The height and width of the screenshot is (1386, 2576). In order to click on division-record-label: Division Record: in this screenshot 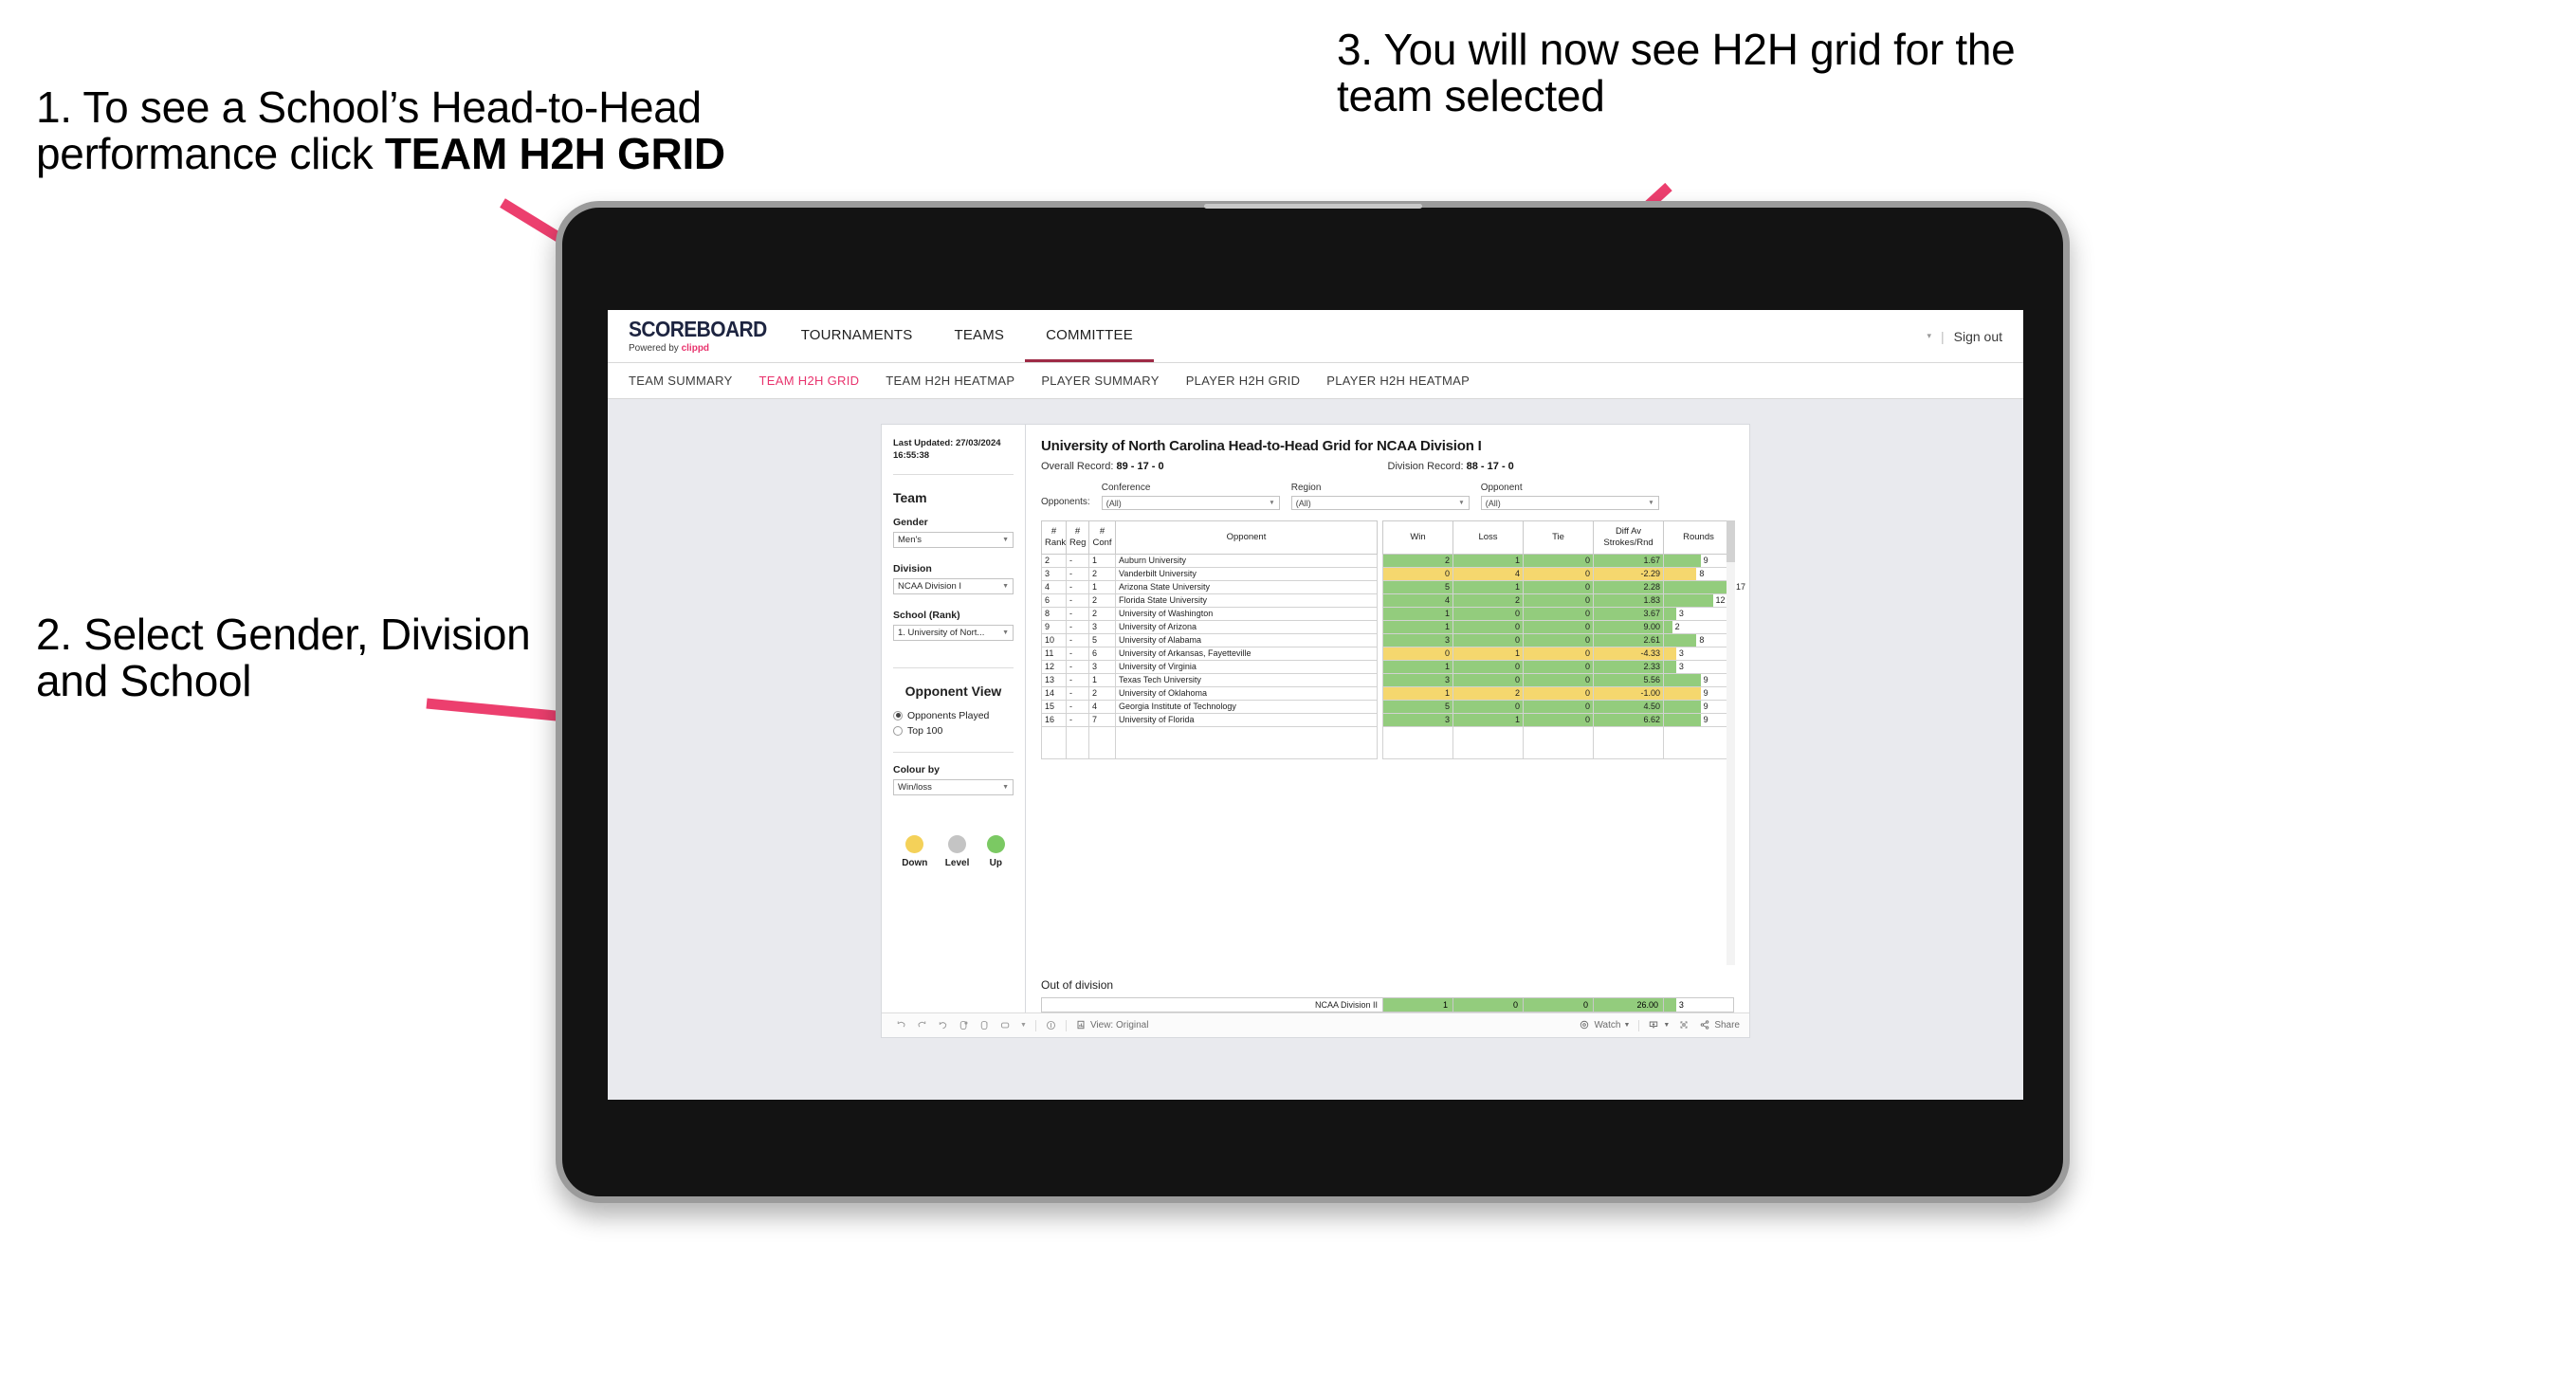, I will do `click(1427, 467)`.